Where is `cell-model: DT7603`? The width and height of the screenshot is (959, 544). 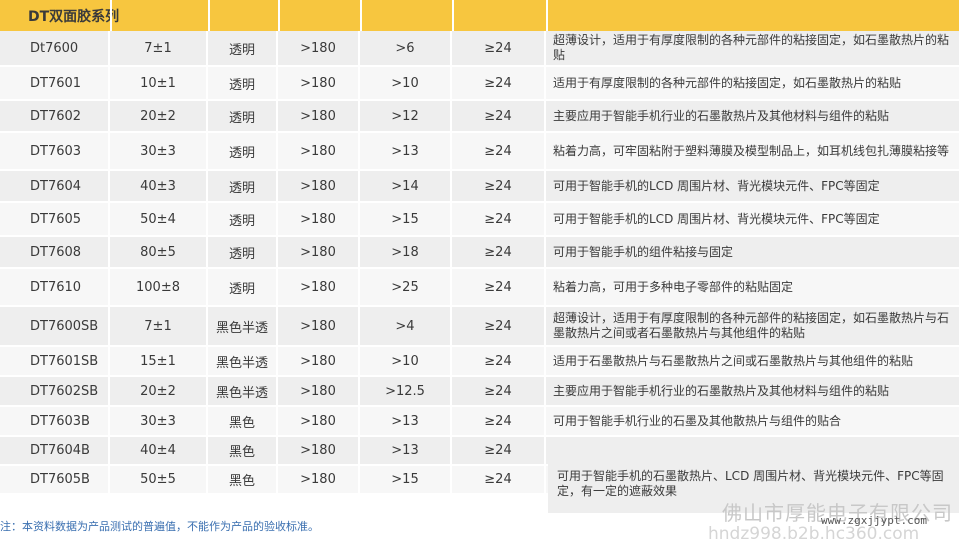 cell-model: DT7603 is located at coordinates (55, 151).